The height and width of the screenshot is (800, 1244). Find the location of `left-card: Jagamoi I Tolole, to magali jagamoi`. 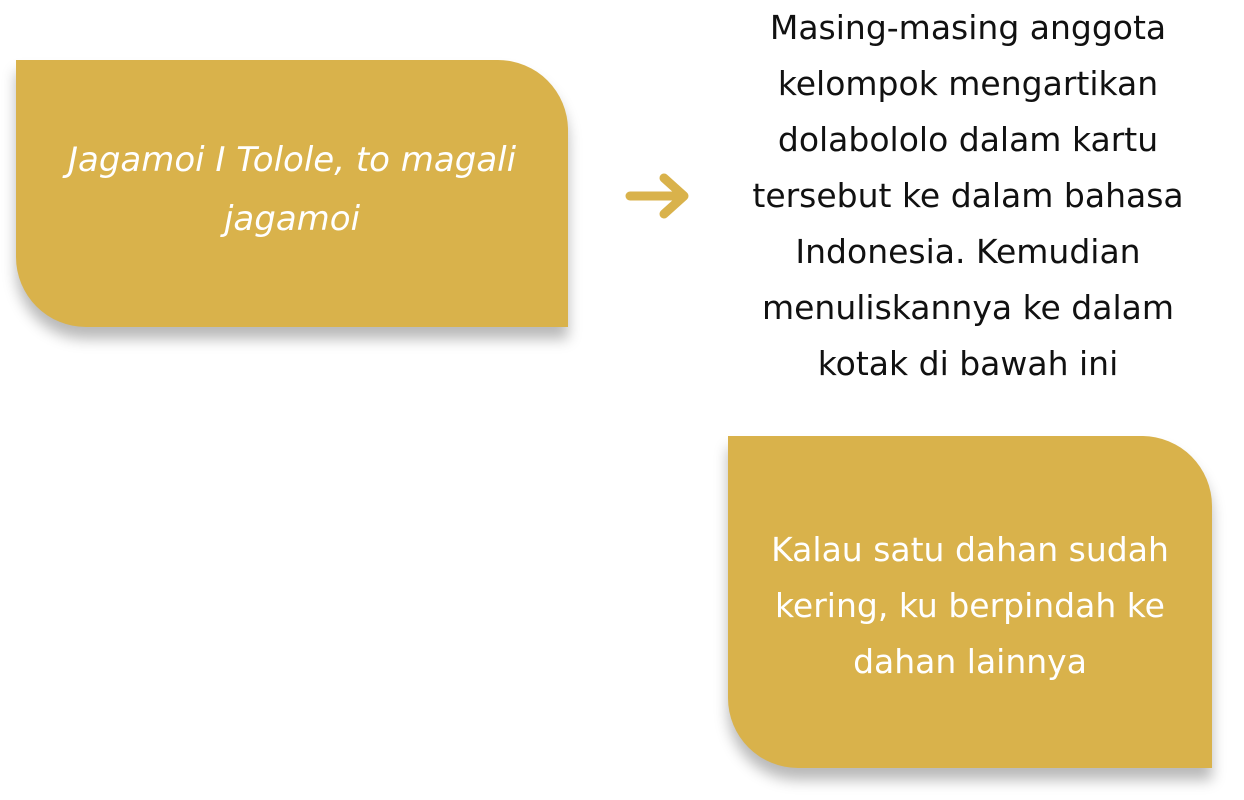

left-card: Jagamoi I Tolole, to magali jagamoi is located at coordinates (292, 193).